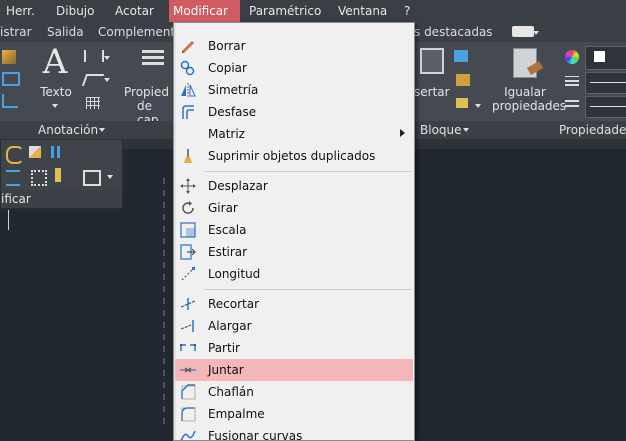  I want to click on lengthen-icon, so click(188, 274).